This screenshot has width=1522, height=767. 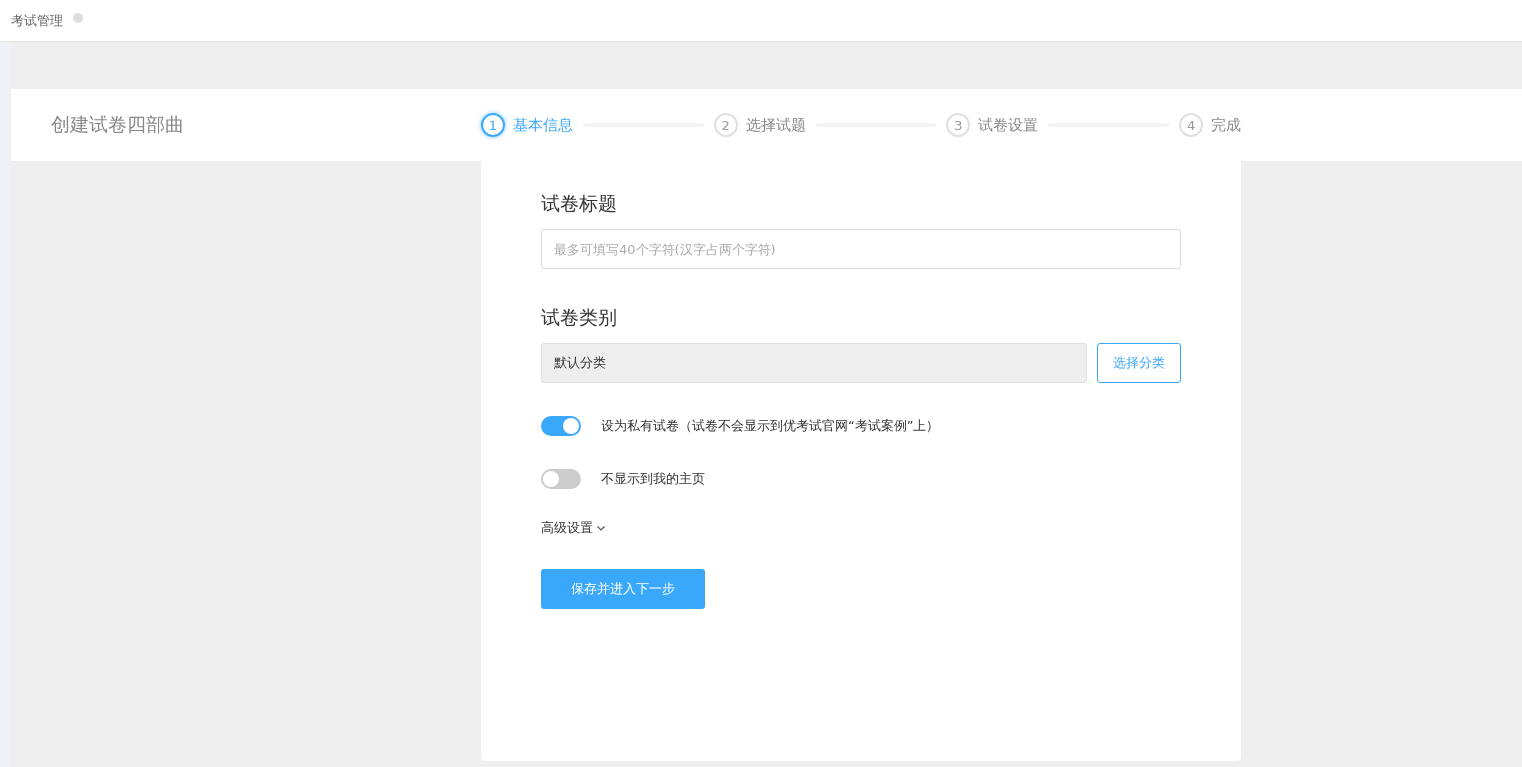 What do you see at coordinates (543, 125) in the screenshot?
I see `step-label: 基本信息` at bounding box center [543, 125].